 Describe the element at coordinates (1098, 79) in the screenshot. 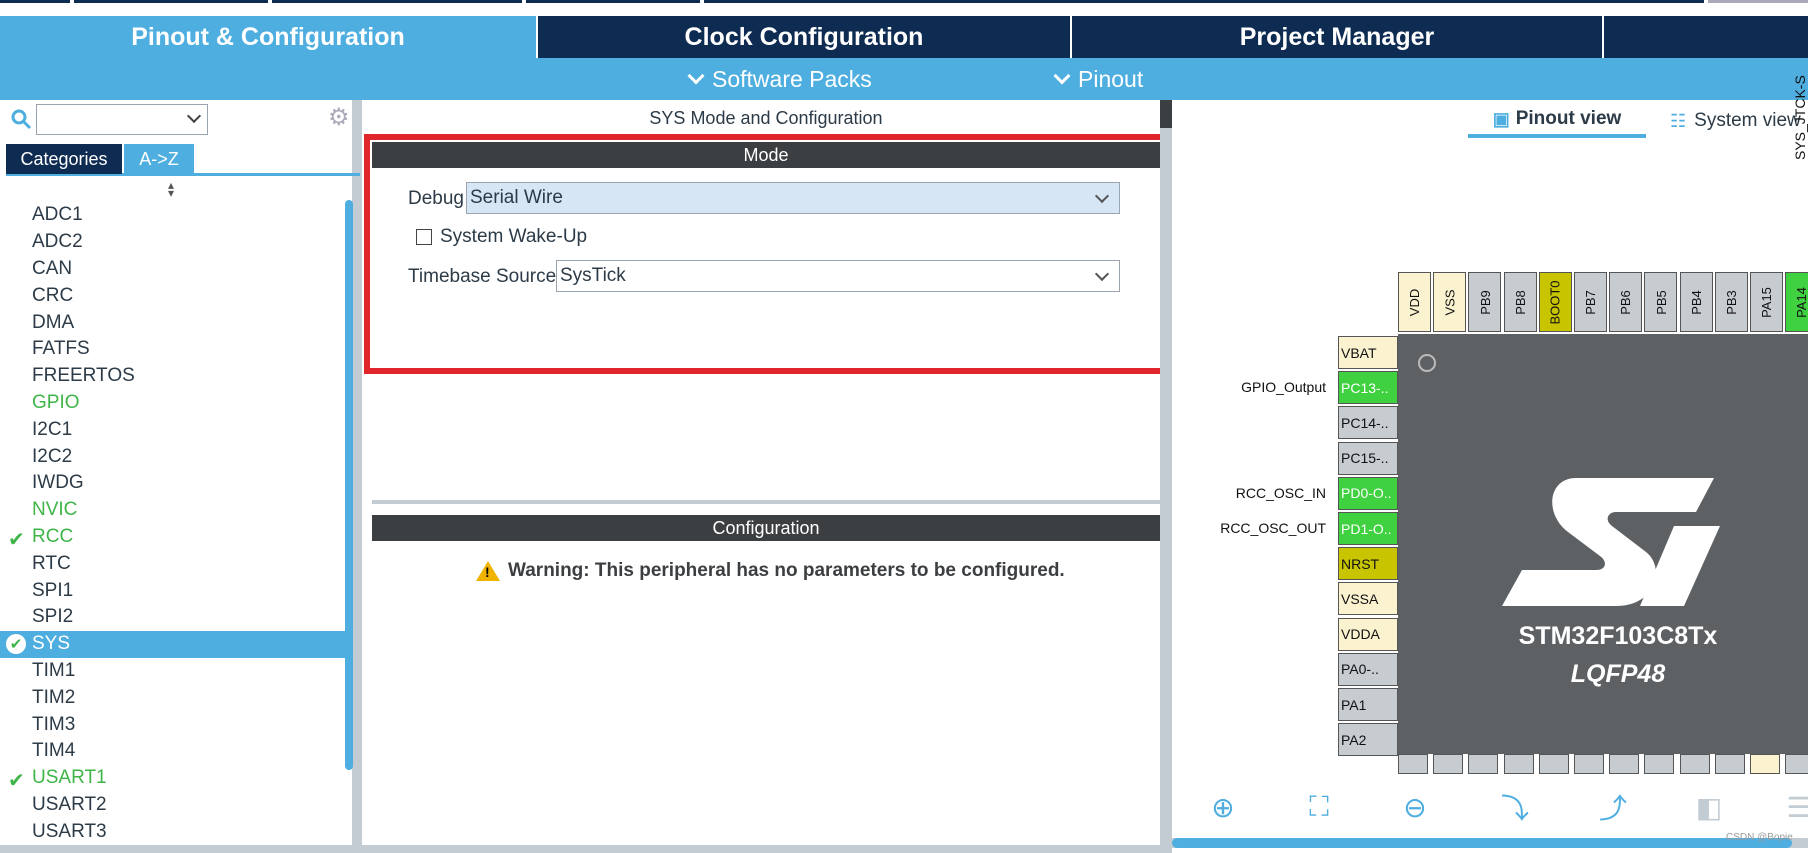

I see `pinout-menu: Pinout` at that location.